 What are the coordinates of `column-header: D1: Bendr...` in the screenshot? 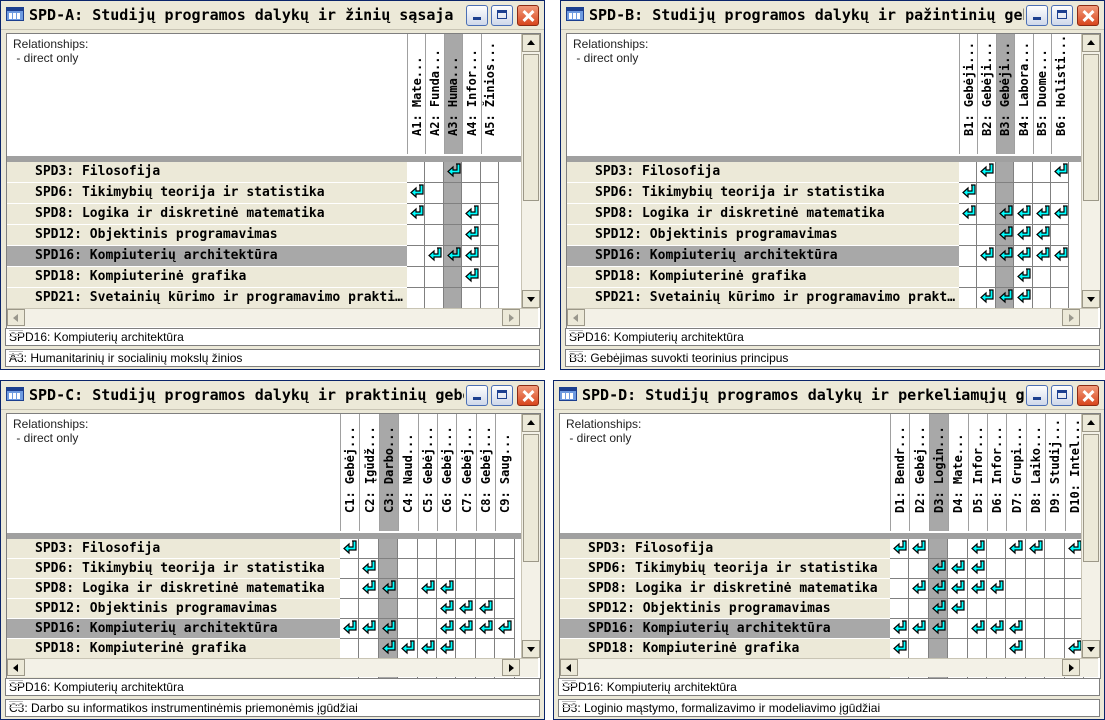 It's located at (899, 472).